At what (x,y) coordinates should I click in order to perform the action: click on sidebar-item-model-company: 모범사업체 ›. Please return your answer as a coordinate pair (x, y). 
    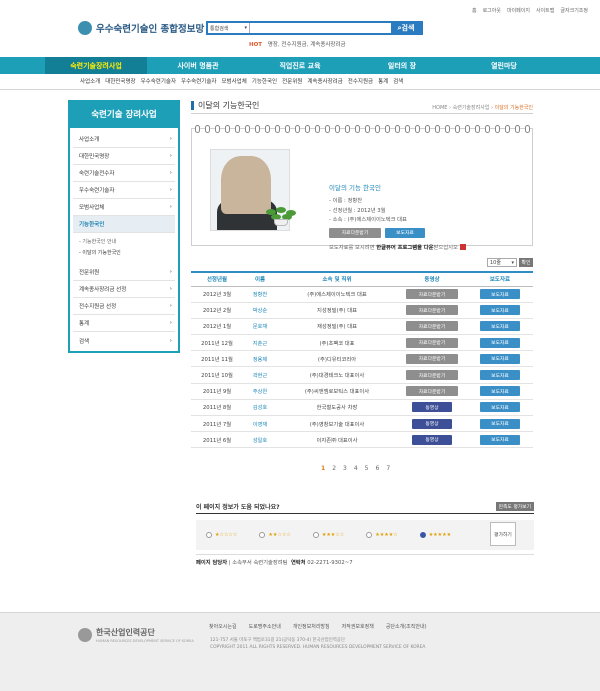
    Looking at the image, I should click on (124, 207).